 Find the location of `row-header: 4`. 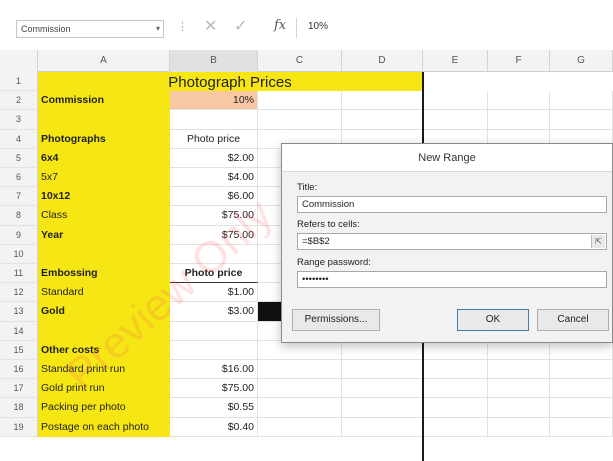

row-header: 4 is located at coordinates (19, 139).